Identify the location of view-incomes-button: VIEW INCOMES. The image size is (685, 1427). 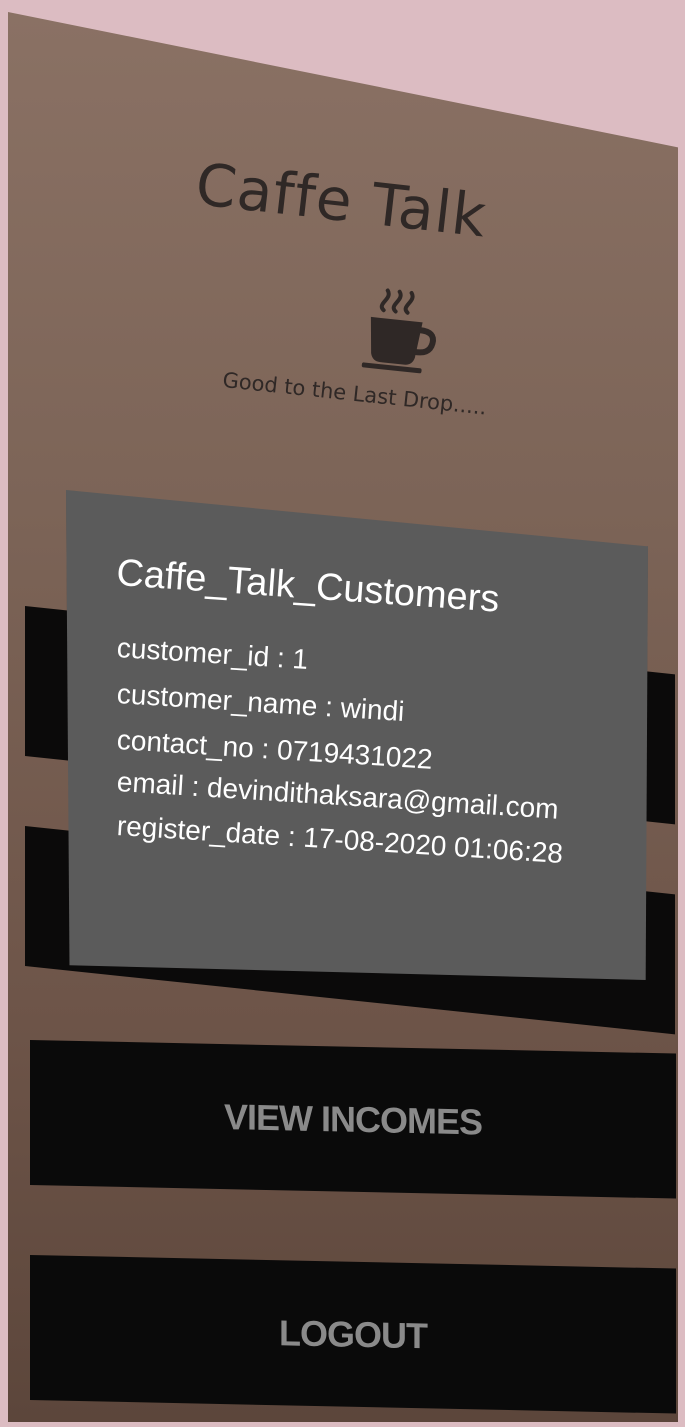
(353, 1119).